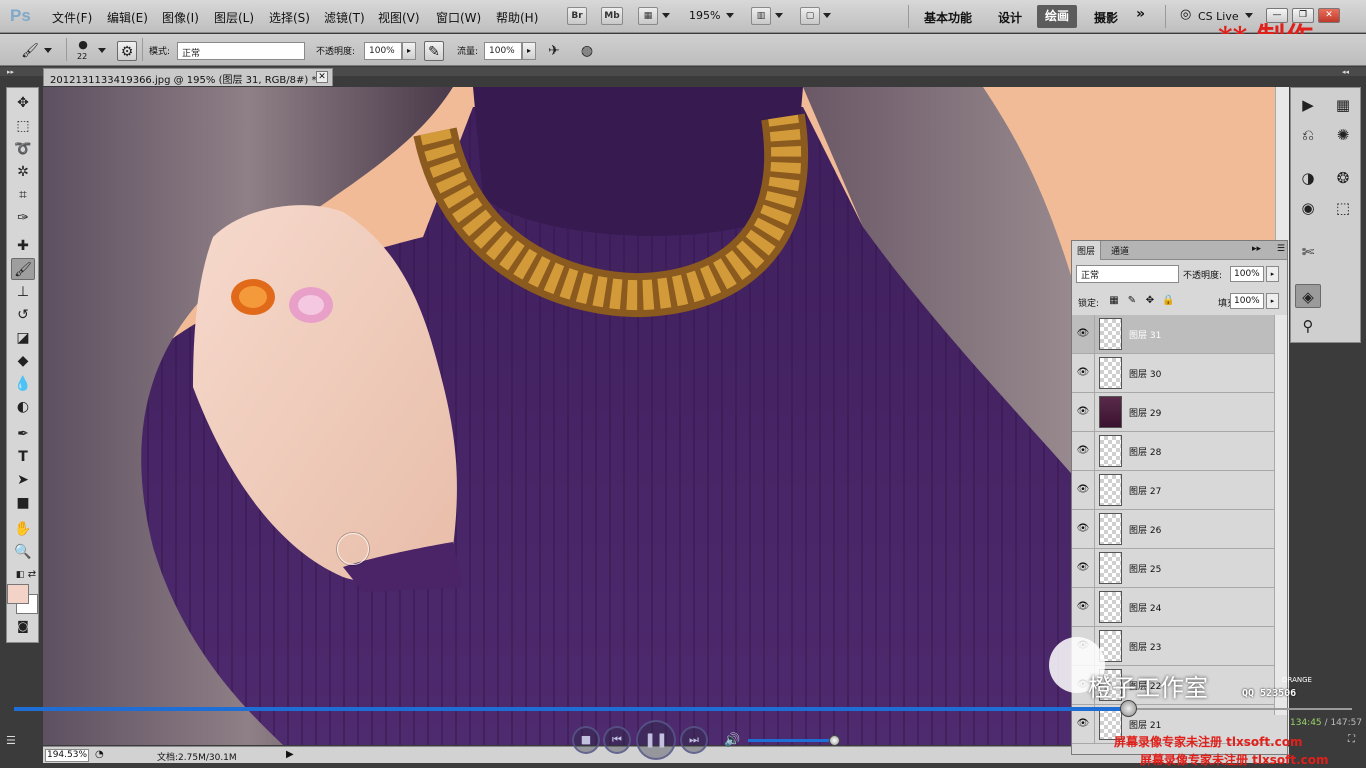 This screenshot has height=768, width=1366. I want to click on layer-opacity-input: 100%, so click(1247, 274).